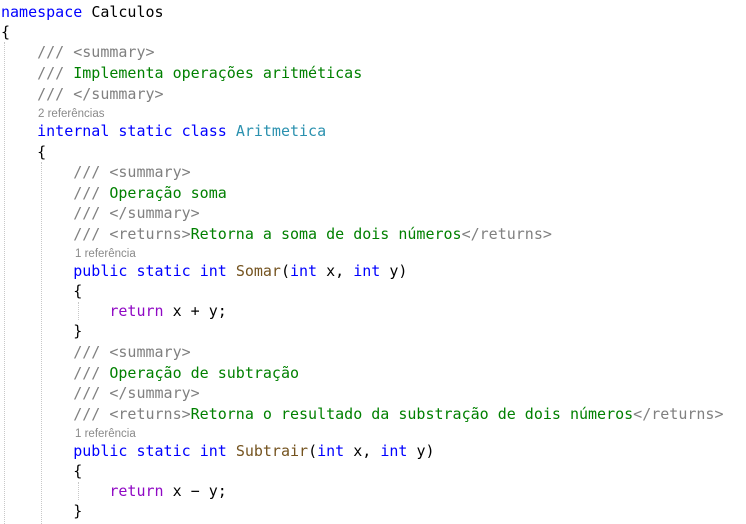 This screenshot has height=524, width=746. Describe the element at coordinates (204, 131) in the screenshot. I see `keyword-class: class` at that location.